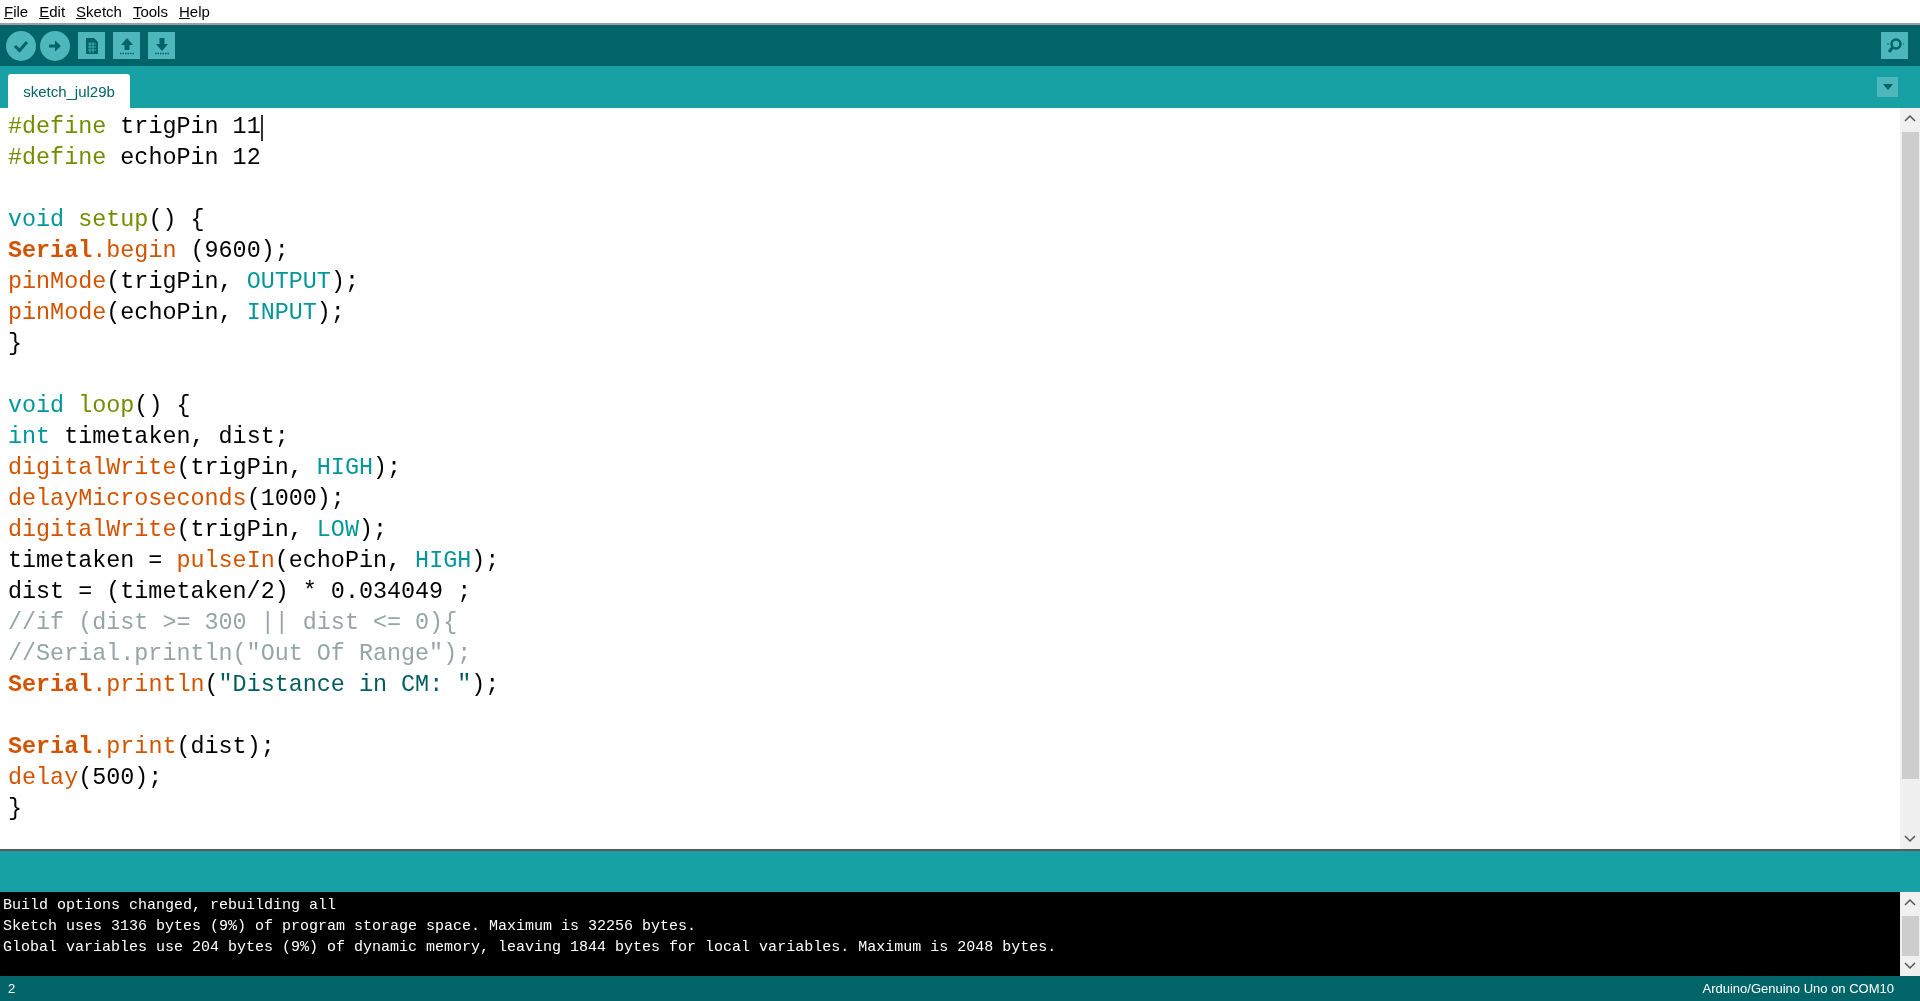  Describe the element at coordinates (184, 282) in the screenshot. I see `code-line: pinMode(trigPin, OUTPUT);` at that location.